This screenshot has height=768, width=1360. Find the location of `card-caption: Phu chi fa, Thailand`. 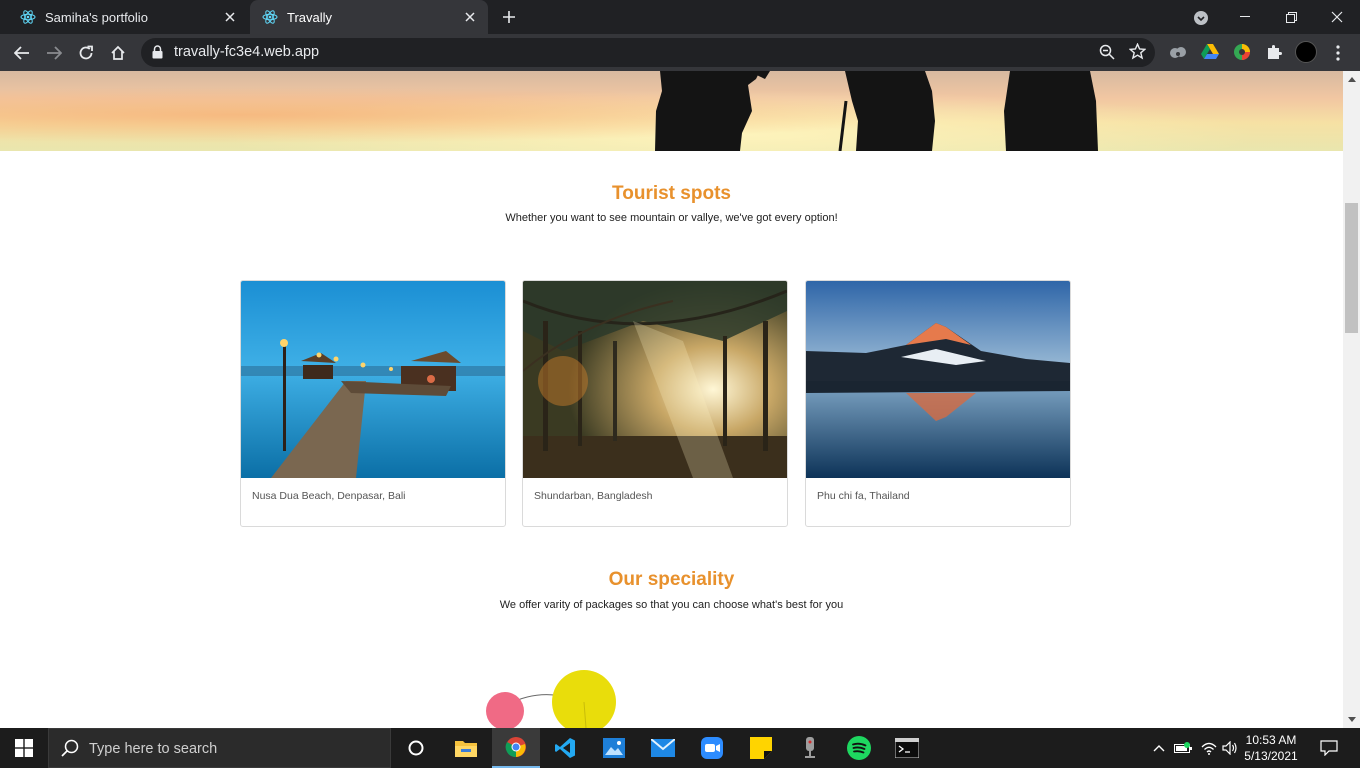

card-caption: Phu chi fa, Thailand is located at coordinates (863, 496).